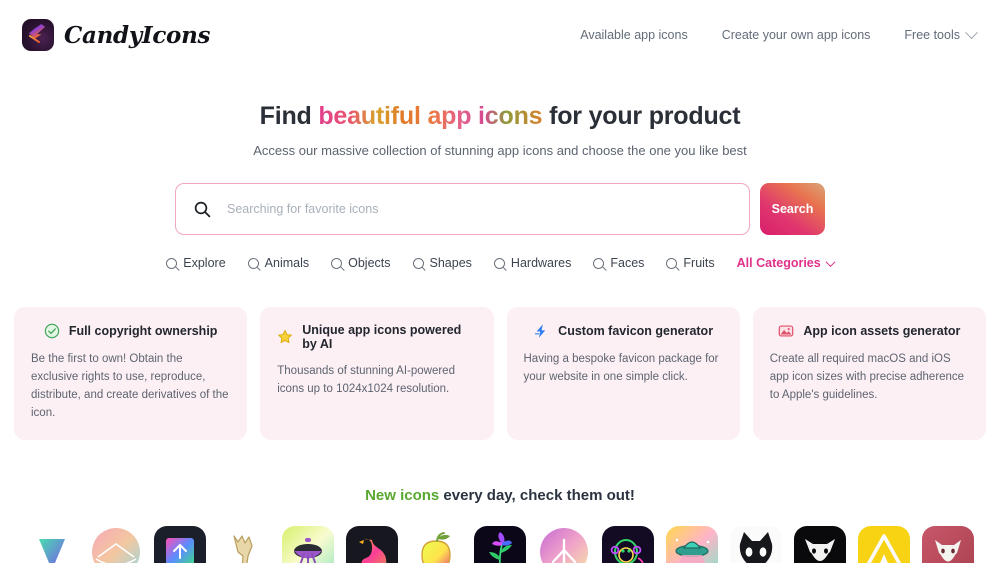 This screenshot has width=1000, height=563. What do you see at coordinates (699, 263) in the screenshot?
I see `category-label: Fruits` at bounding box center [699, 263].